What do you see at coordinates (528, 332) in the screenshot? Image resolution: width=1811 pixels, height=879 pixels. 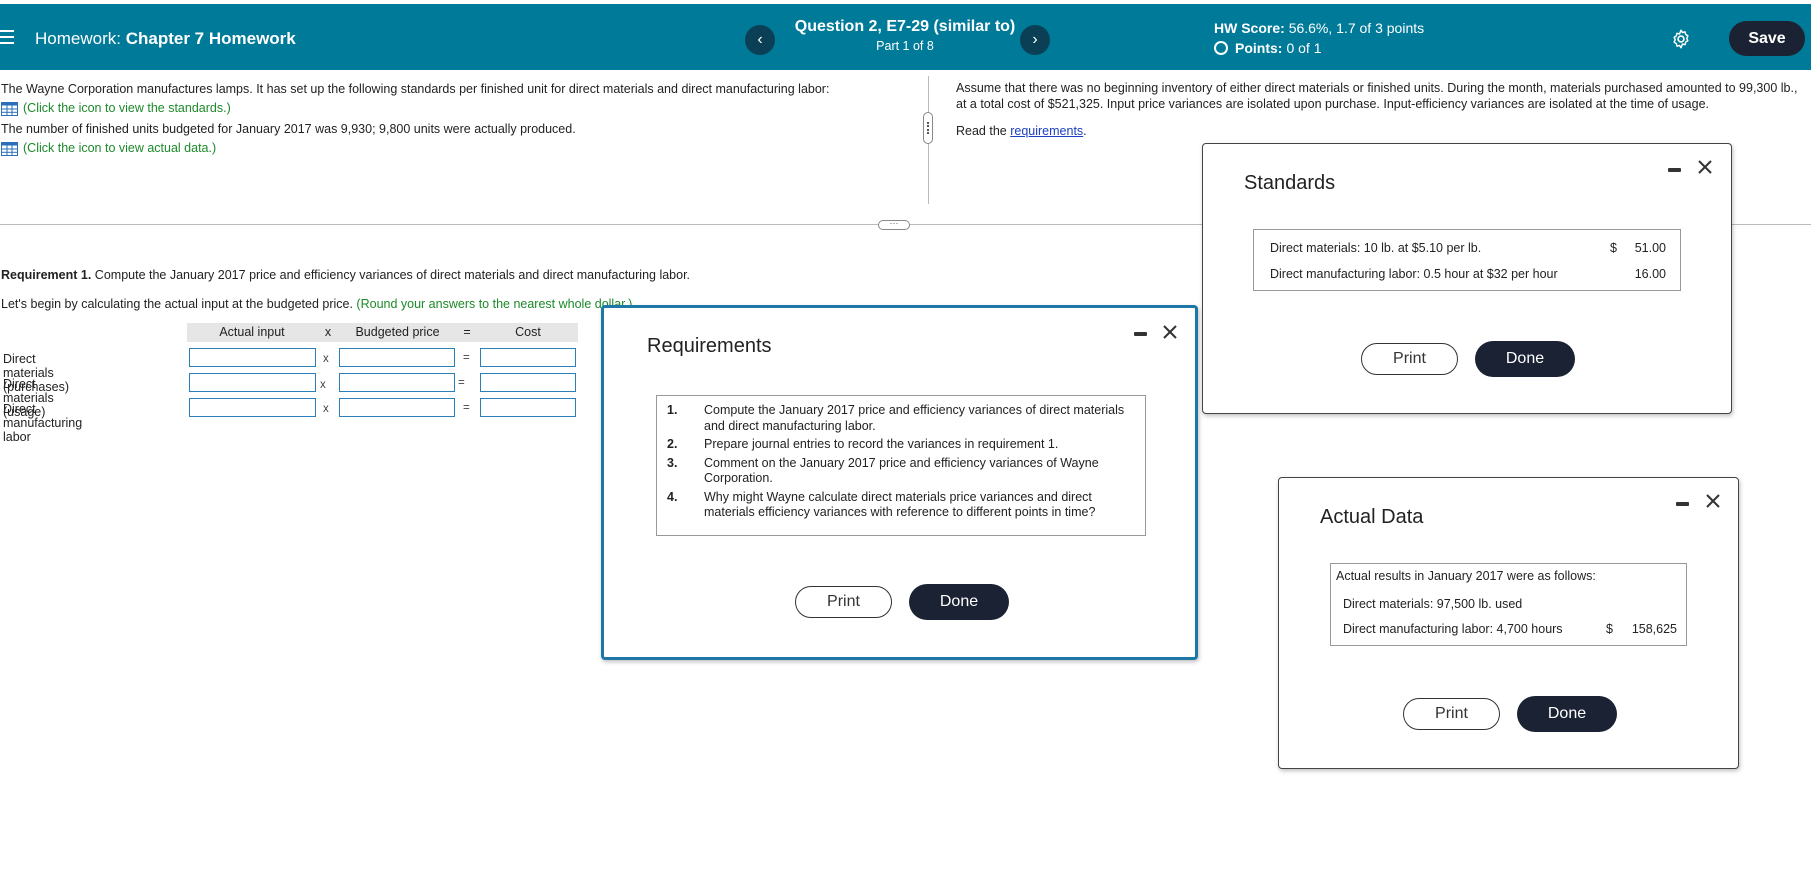 I see `header-cost: Cost` at bounding box center [528, 332].